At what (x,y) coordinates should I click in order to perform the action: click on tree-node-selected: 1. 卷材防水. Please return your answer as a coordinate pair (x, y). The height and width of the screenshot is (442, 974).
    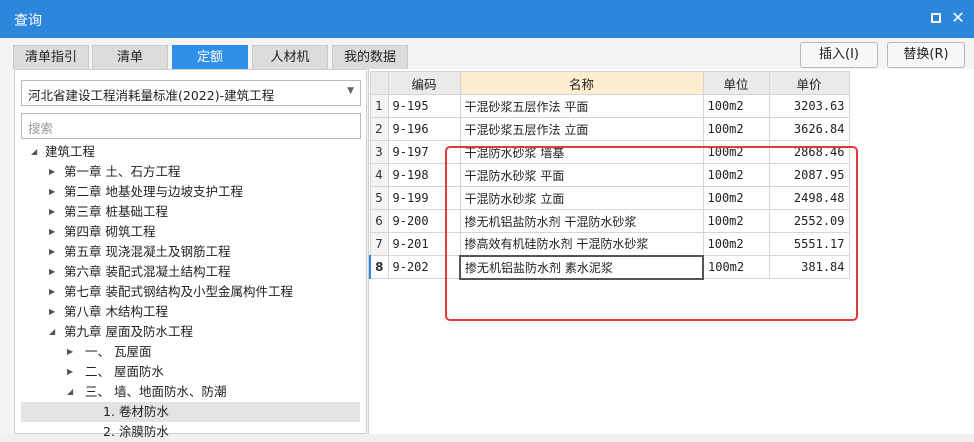
    Looking at the image, I should click on (190, 412).